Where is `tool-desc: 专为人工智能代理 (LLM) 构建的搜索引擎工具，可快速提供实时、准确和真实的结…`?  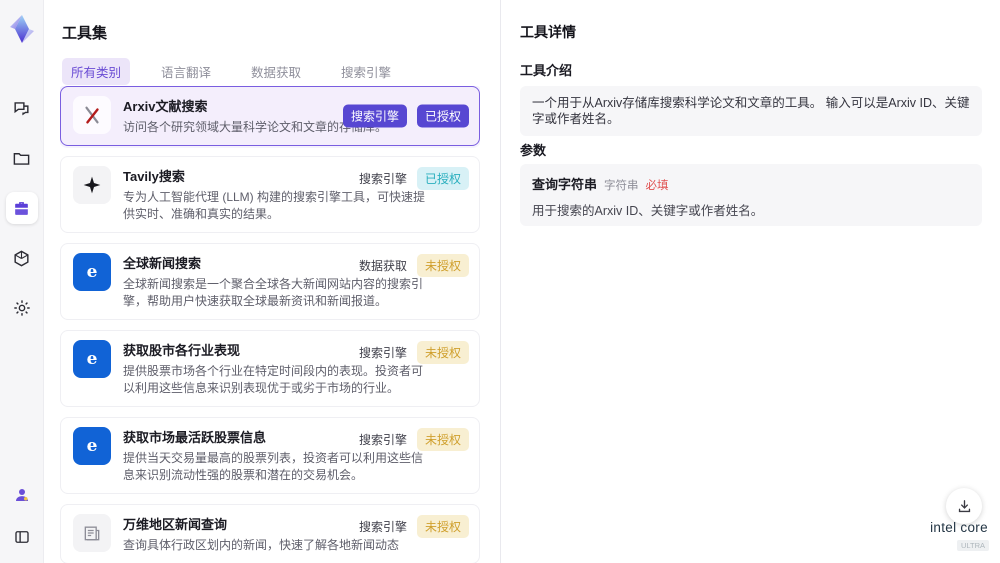
tool-desc: 专为人工智能代理 (LLM) 构建的搜索引擎工具，可快速提供实时、准确和真实的结… is located at coordinates (274, 205).